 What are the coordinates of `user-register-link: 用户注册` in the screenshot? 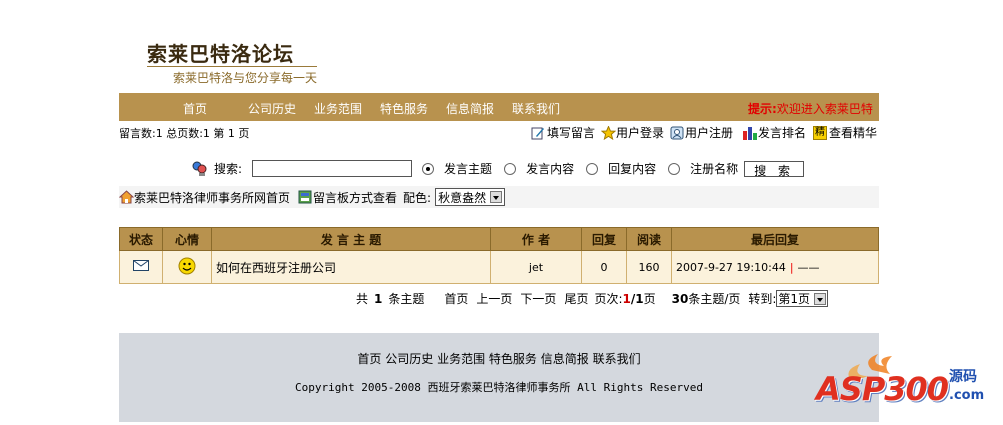 It's located at (701, 132).